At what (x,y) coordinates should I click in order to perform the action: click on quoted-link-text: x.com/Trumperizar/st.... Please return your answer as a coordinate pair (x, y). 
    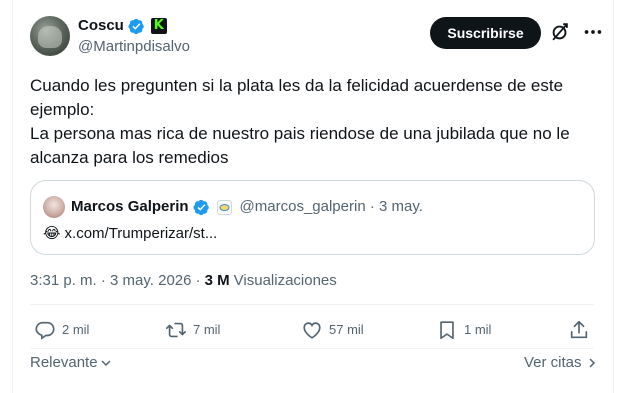
    Looking at the image, I should click on (141, 234).